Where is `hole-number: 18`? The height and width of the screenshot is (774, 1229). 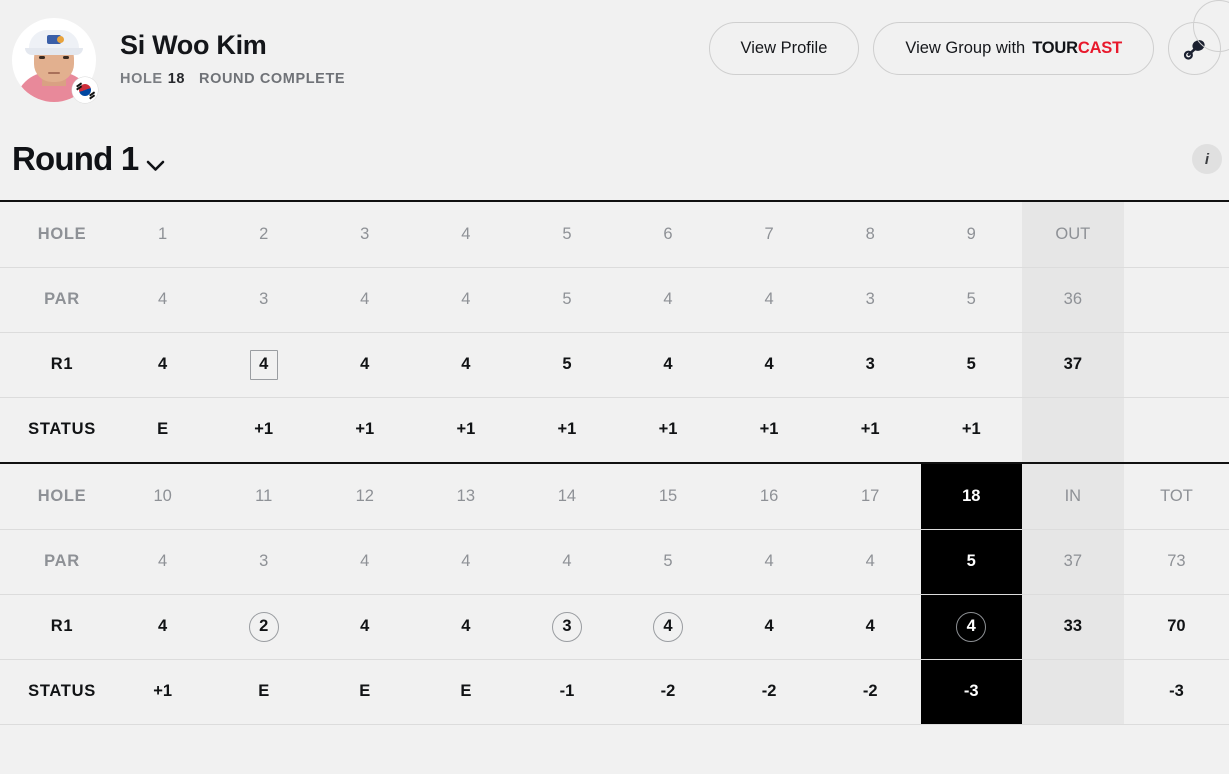 hole-number: 18 is located at coordinates (176, 79).